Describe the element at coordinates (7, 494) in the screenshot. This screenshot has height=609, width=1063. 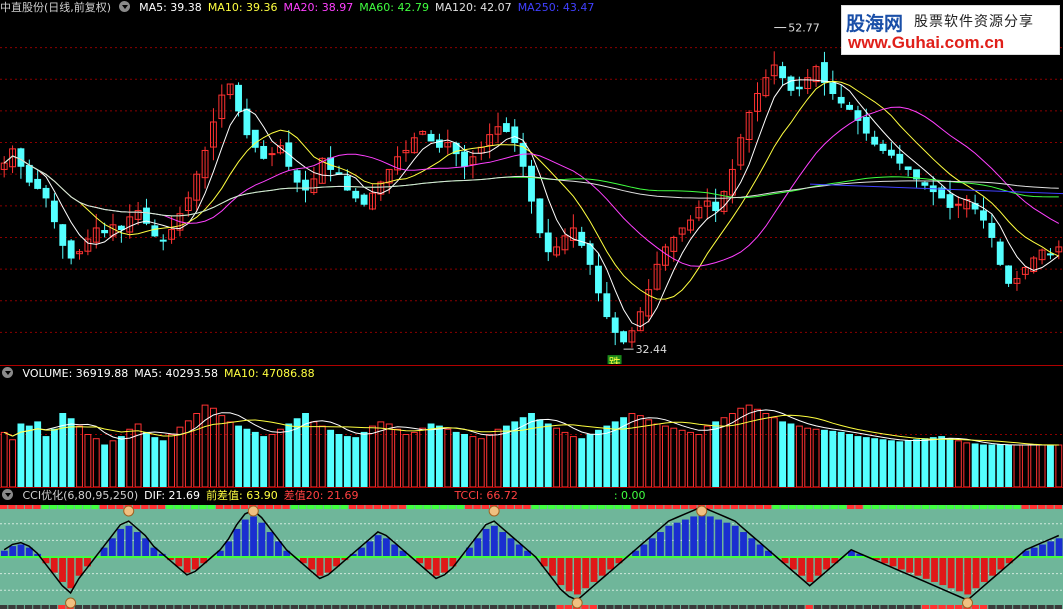
I see `cci-panel-toggle-icon` at that location.